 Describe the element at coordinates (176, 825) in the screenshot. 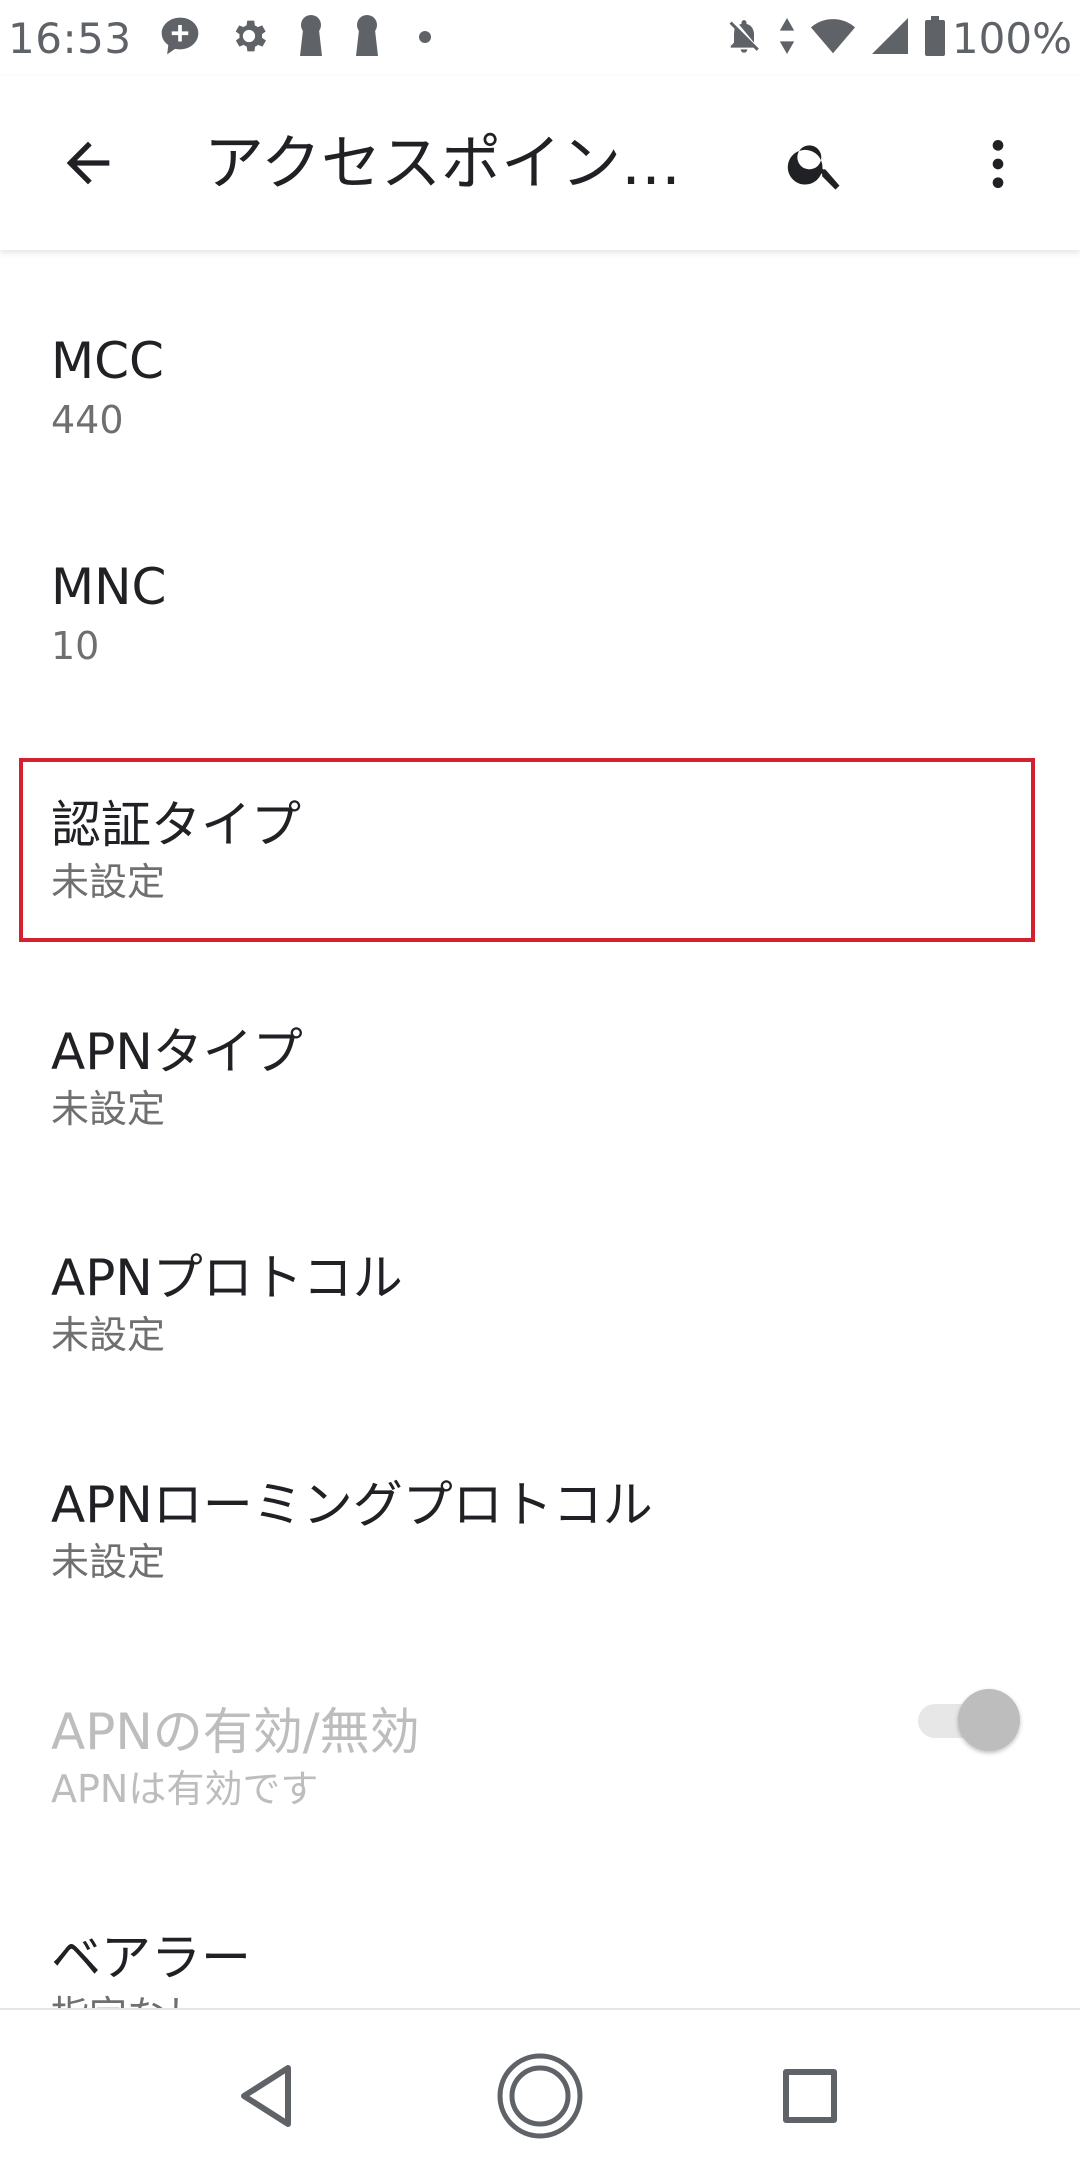

I see `setting-title: 認証タイプ` at that location.